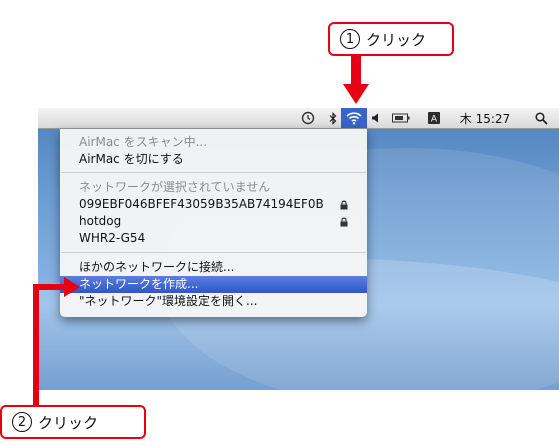  I want to click on network-item: 099EBF046BFEF43059B35AB74194EF0B, so click(213, 204).